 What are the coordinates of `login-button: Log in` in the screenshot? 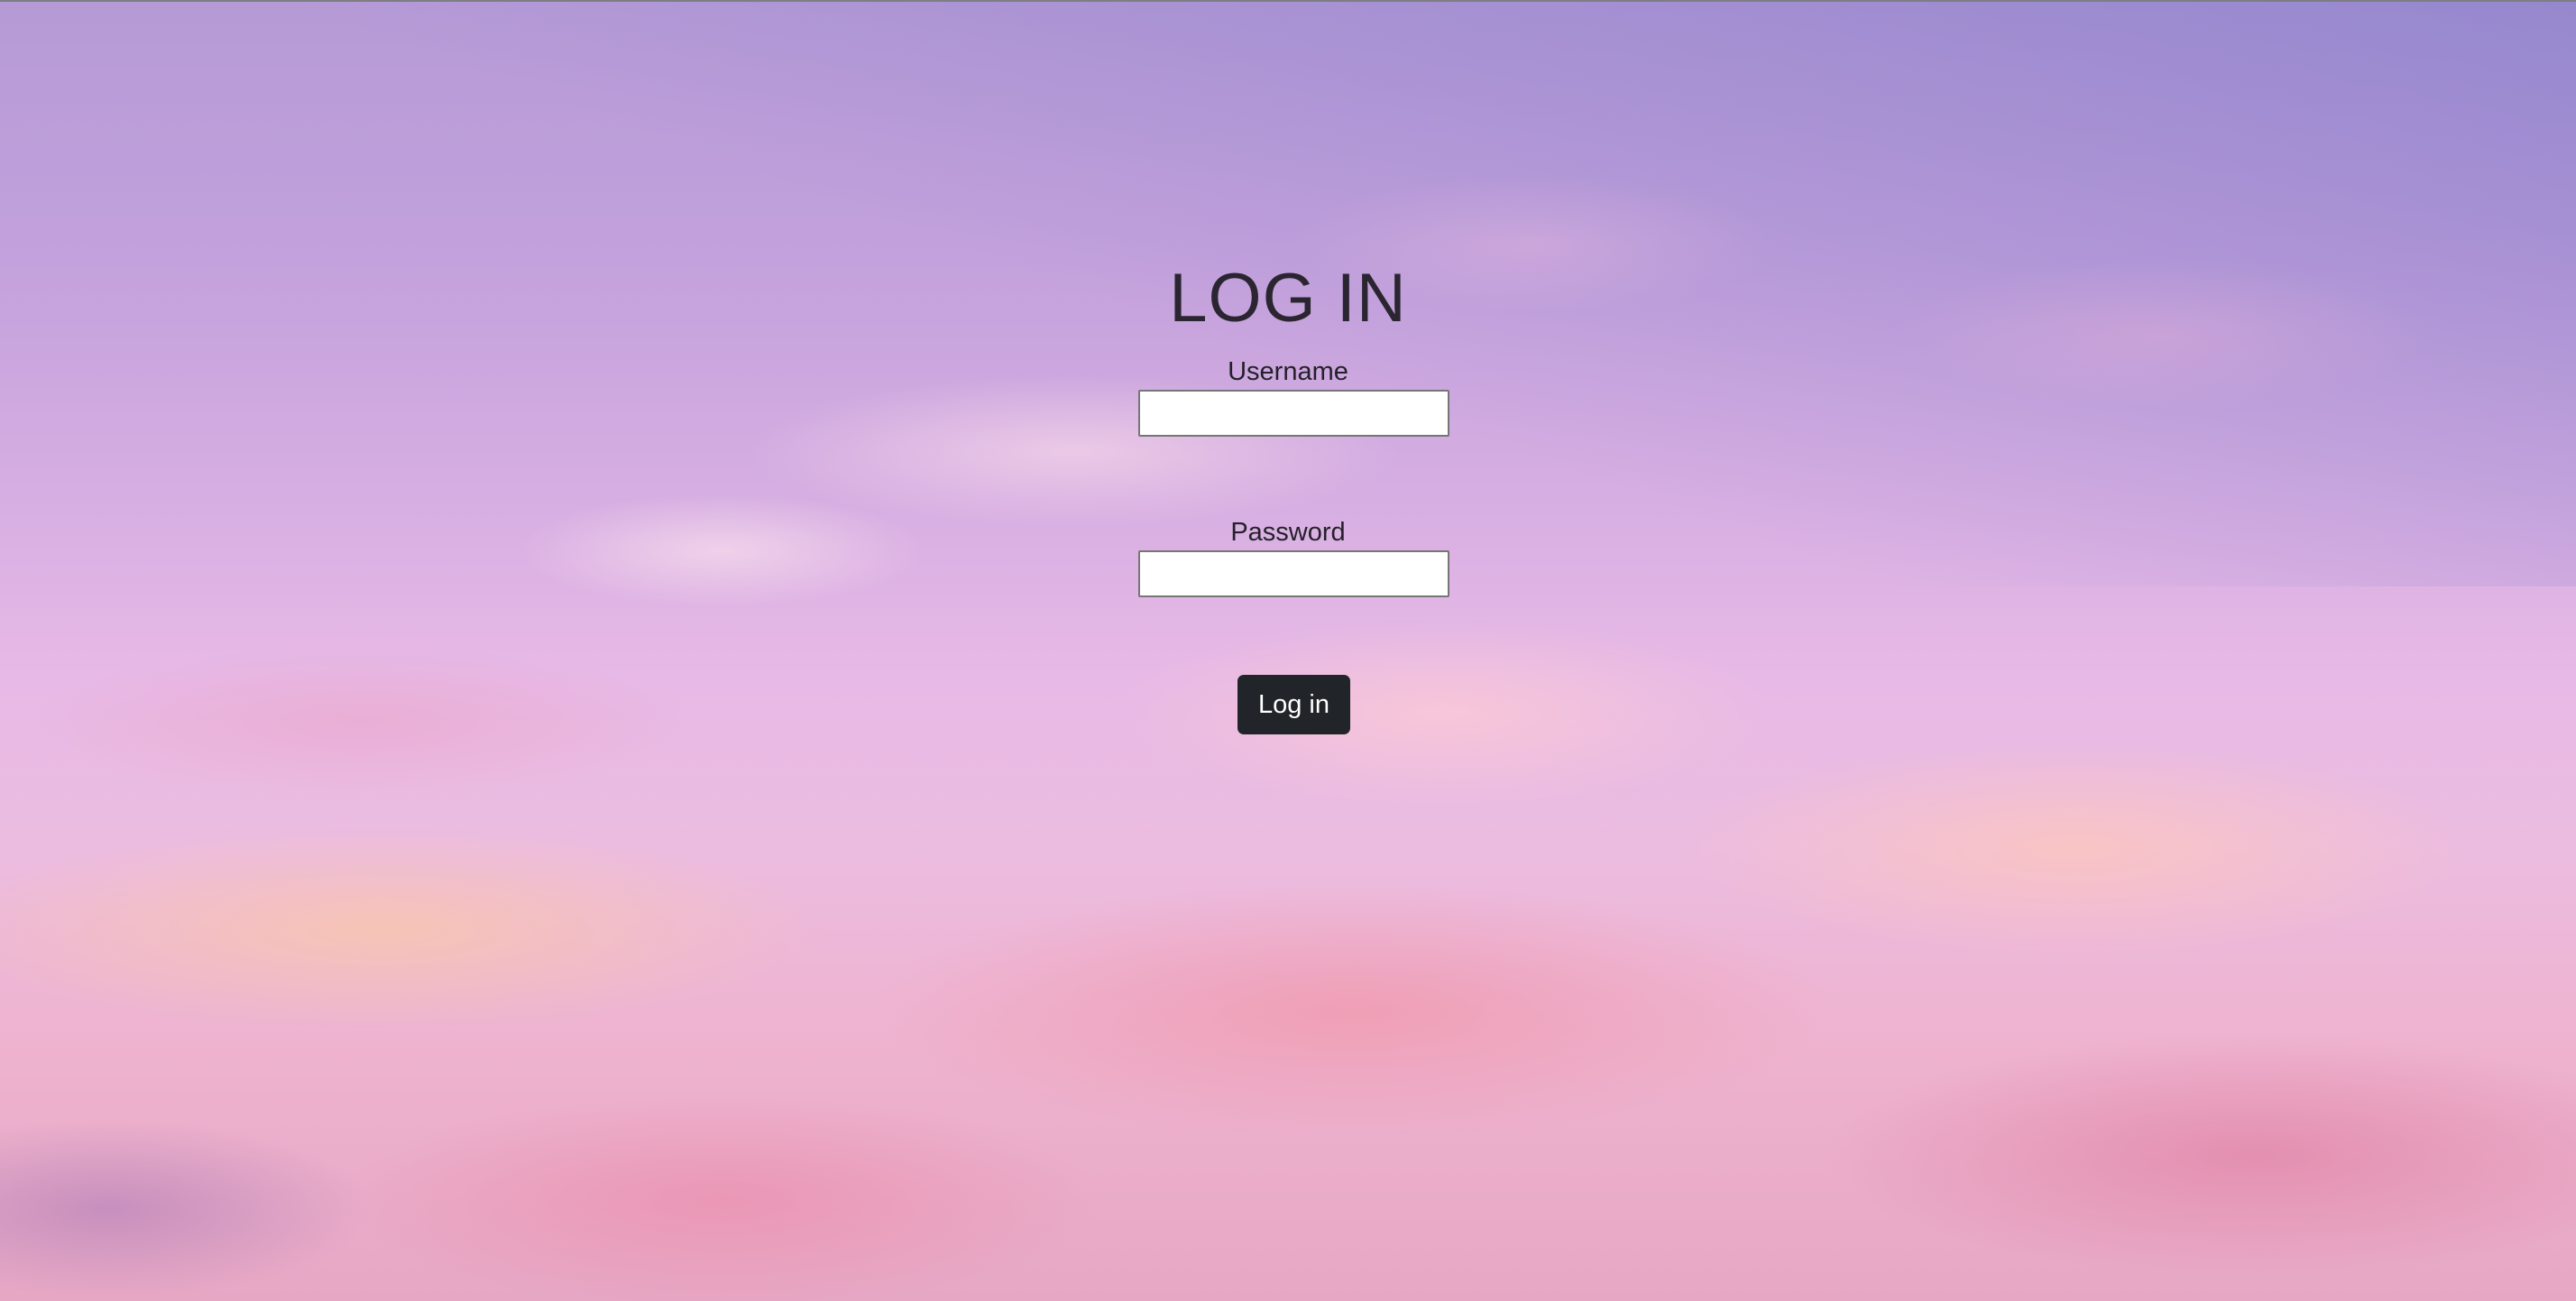 It's located at (1293, 704).